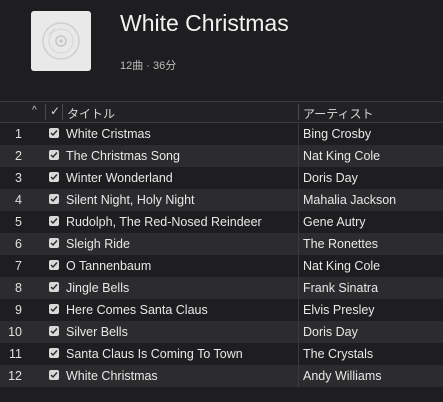 The width and height of the screenshot is (443, 402). Describe the element at coordinates (337, 134) in the screenshot. I see `track-artist: Bing Crosby` at that location.